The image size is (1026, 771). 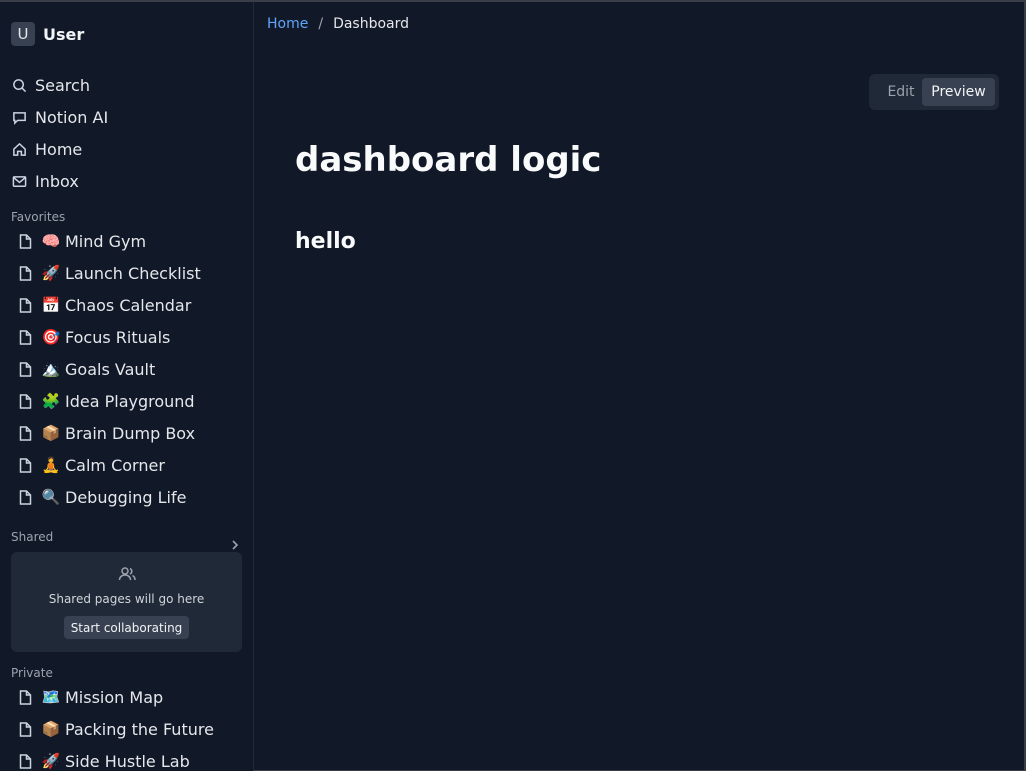 What do you see at coordinates (64, 34) in the screenshot?
I see `user-name: User` at bounding box center [64, 34].